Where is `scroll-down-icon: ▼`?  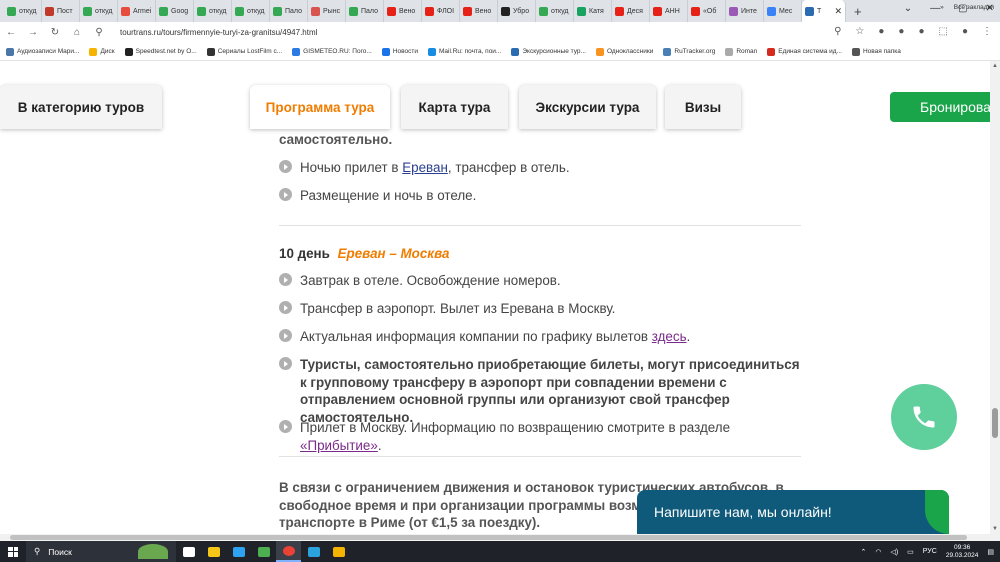 scroll-down-icon: ▼ is located at coordinates (995, 529).